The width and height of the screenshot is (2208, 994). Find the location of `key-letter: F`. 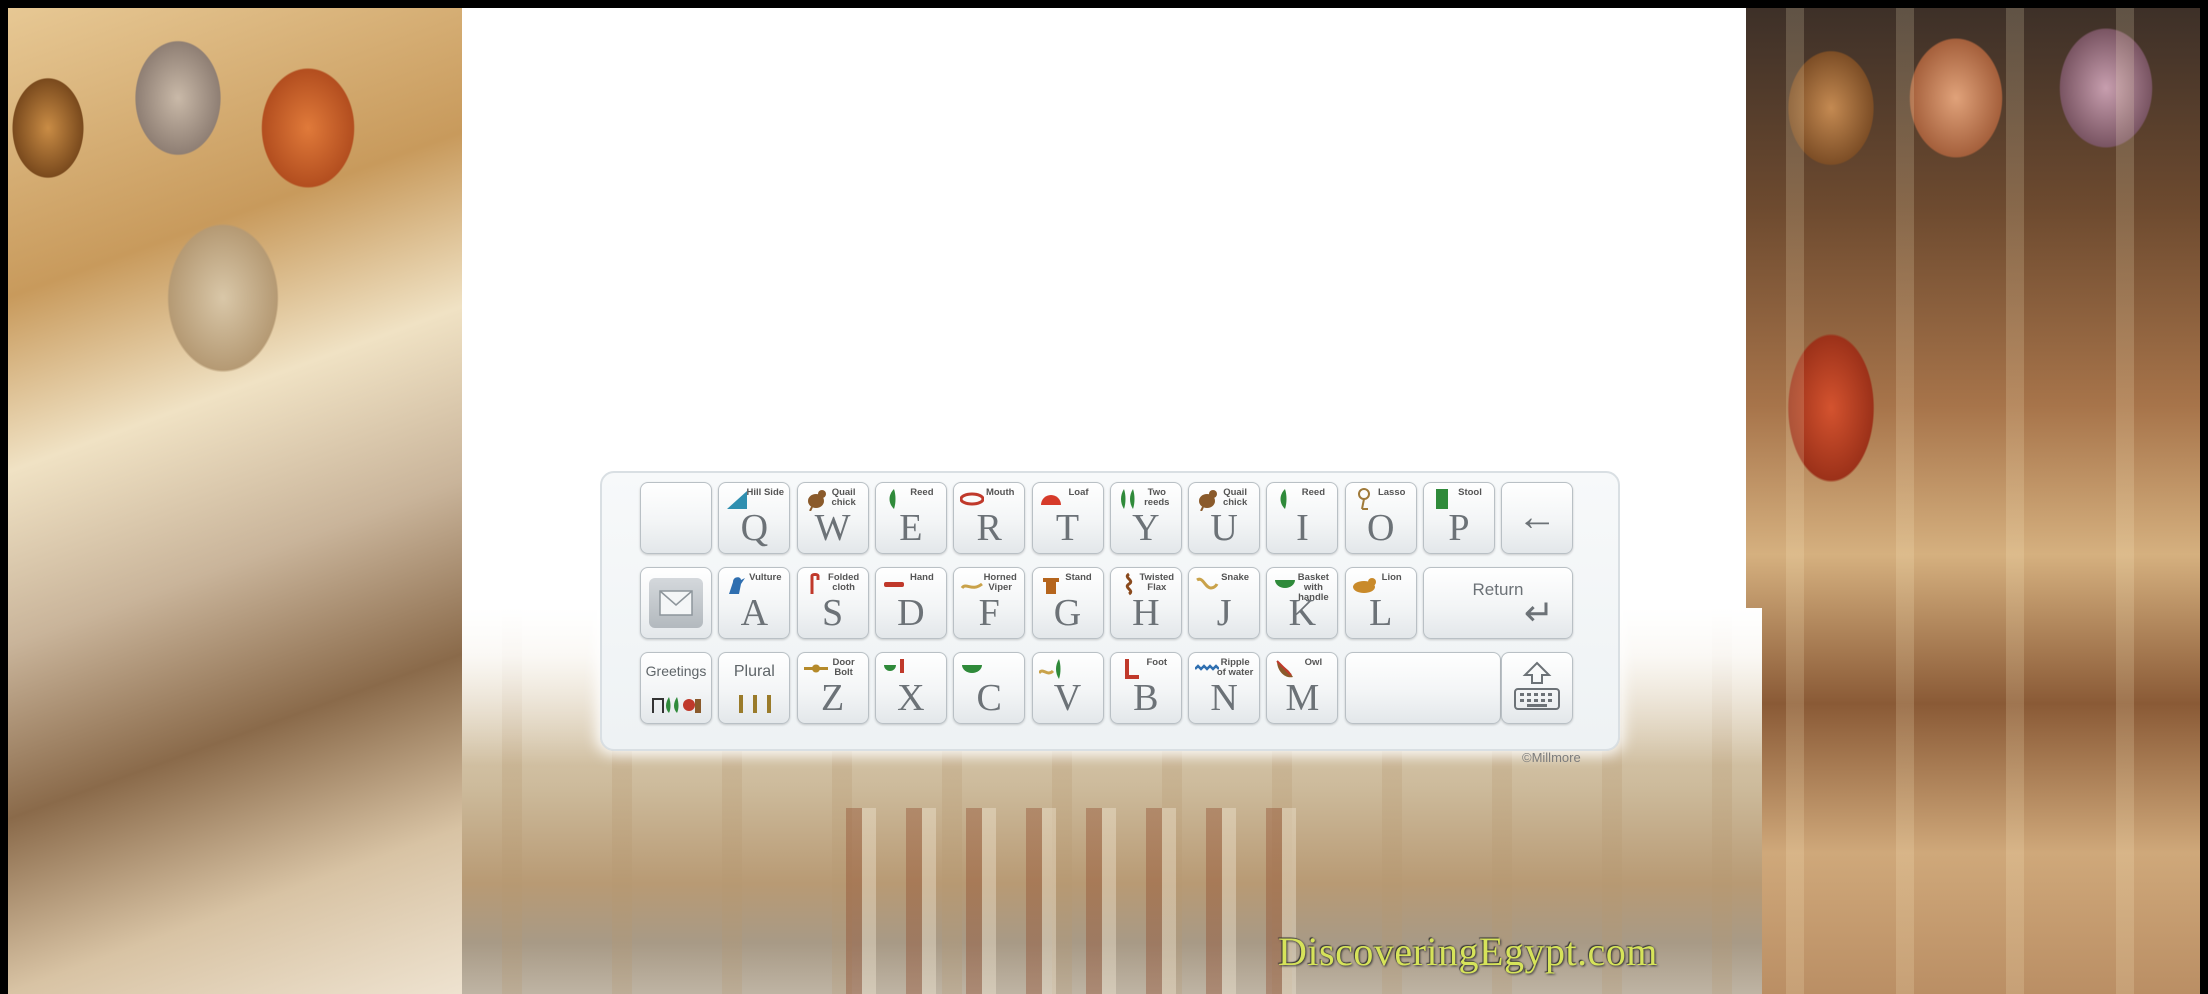

key-letter: F is located at coordinates (989, 613).